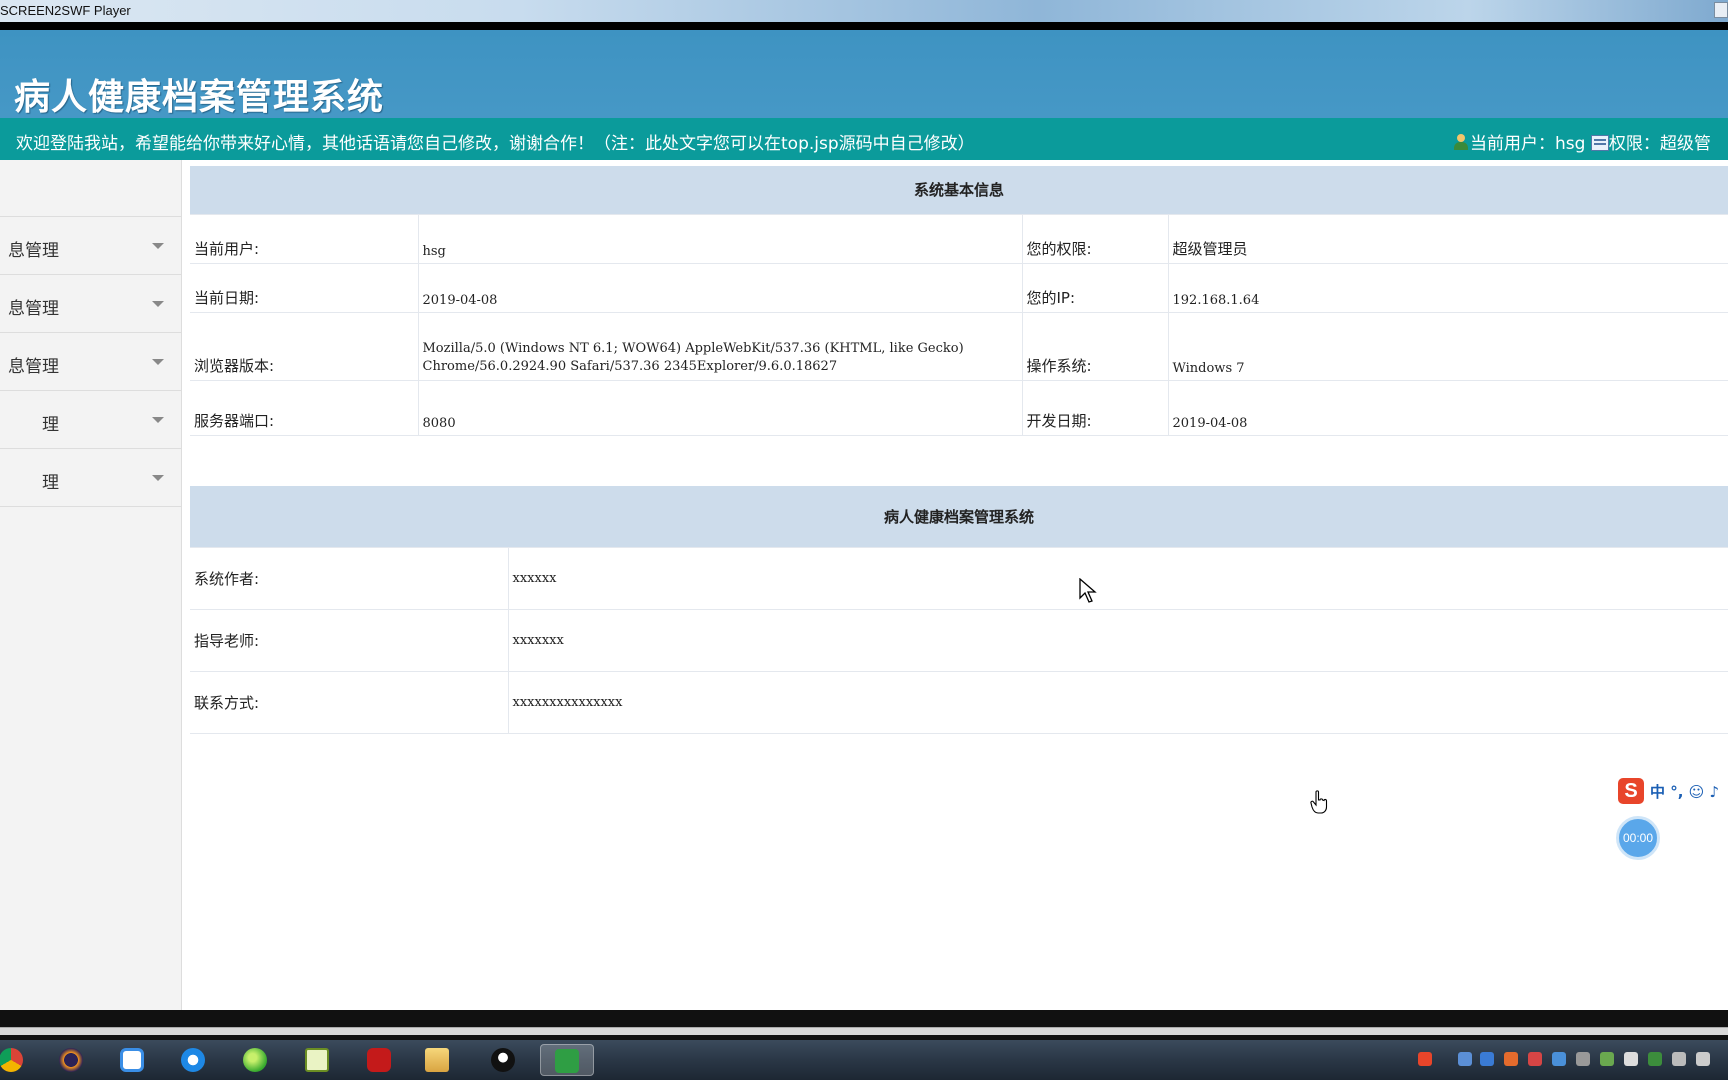  I want to click on system-info-heading: 系统基本信息, so click(959, 190).